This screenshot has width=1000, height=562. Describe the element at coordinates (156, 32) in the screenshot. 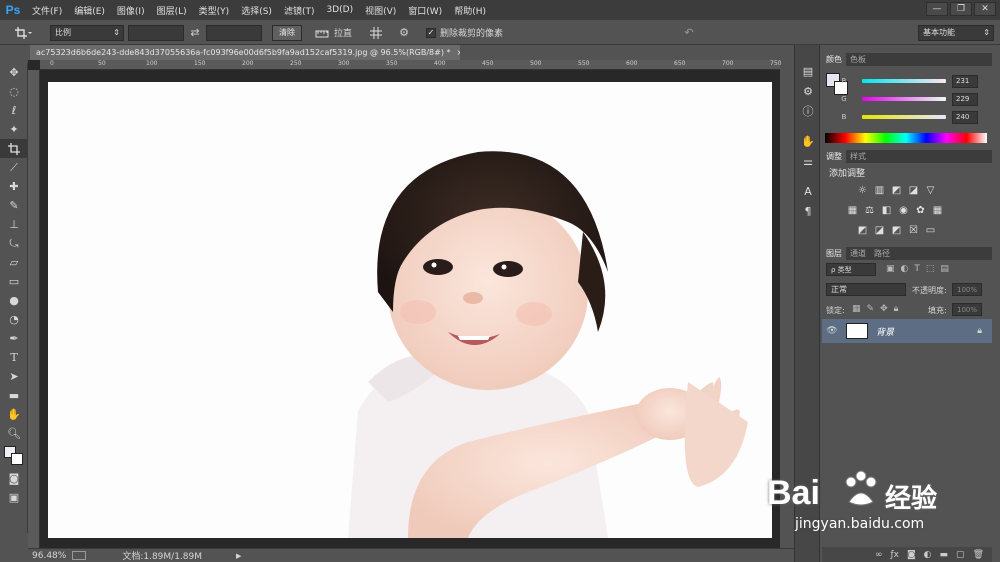

I see `width-input` at that location.